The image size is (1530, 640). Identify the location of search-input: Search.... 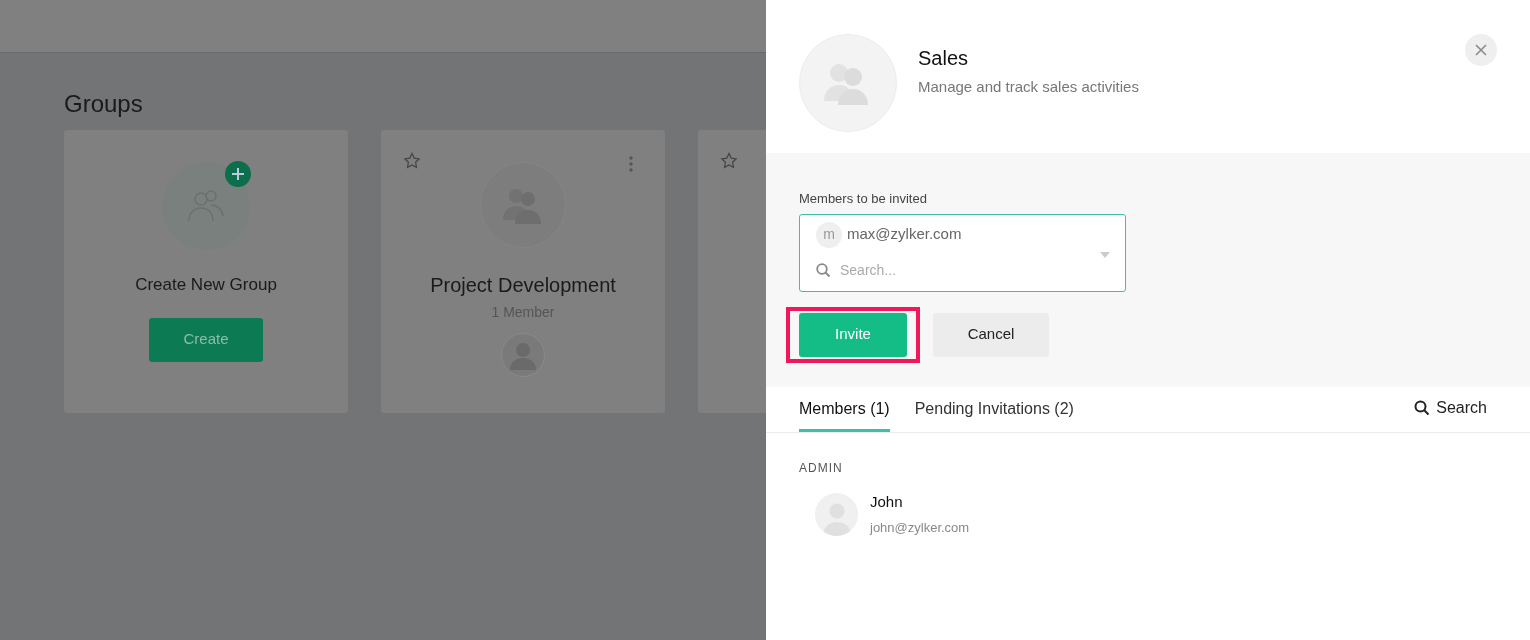
(960, 270).